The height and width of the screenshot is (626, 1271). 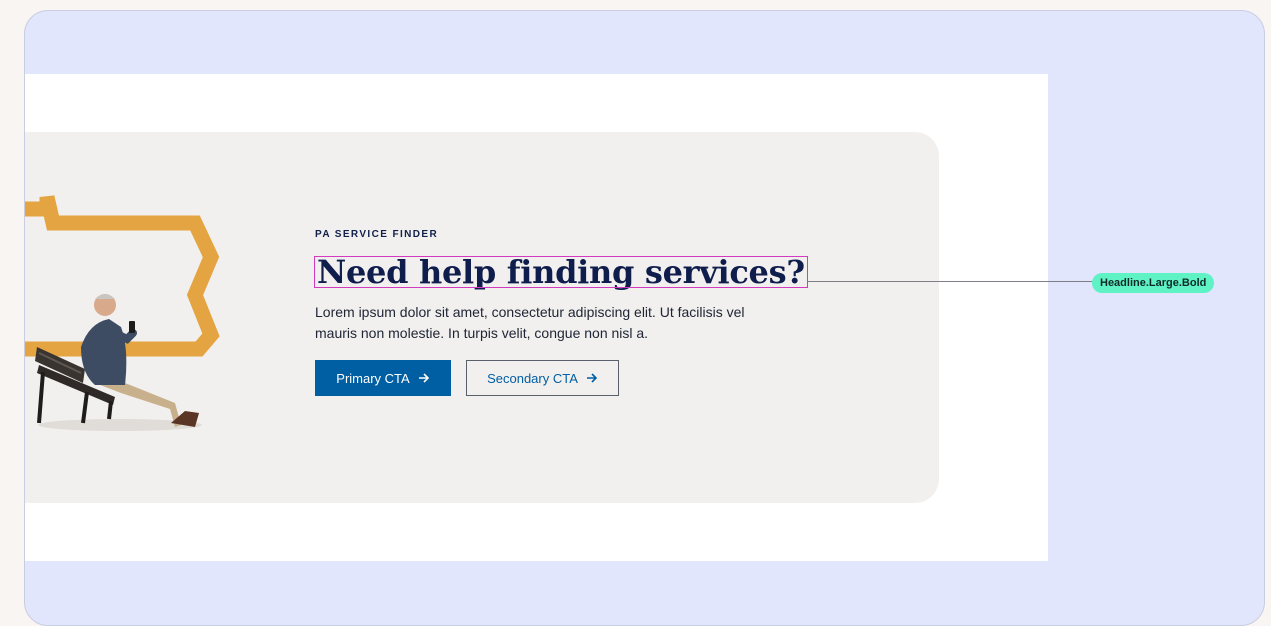 I want to click on page-title: Need help finding services?, so click(x=561, y=272).